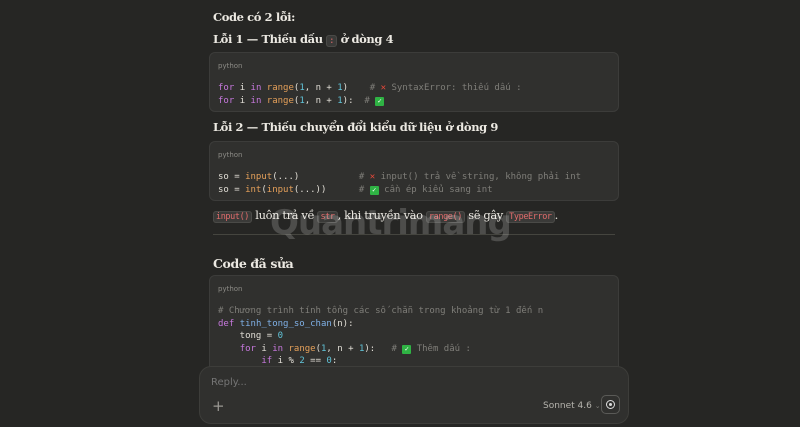  I want to click on add-button: +, so click(218, 406).